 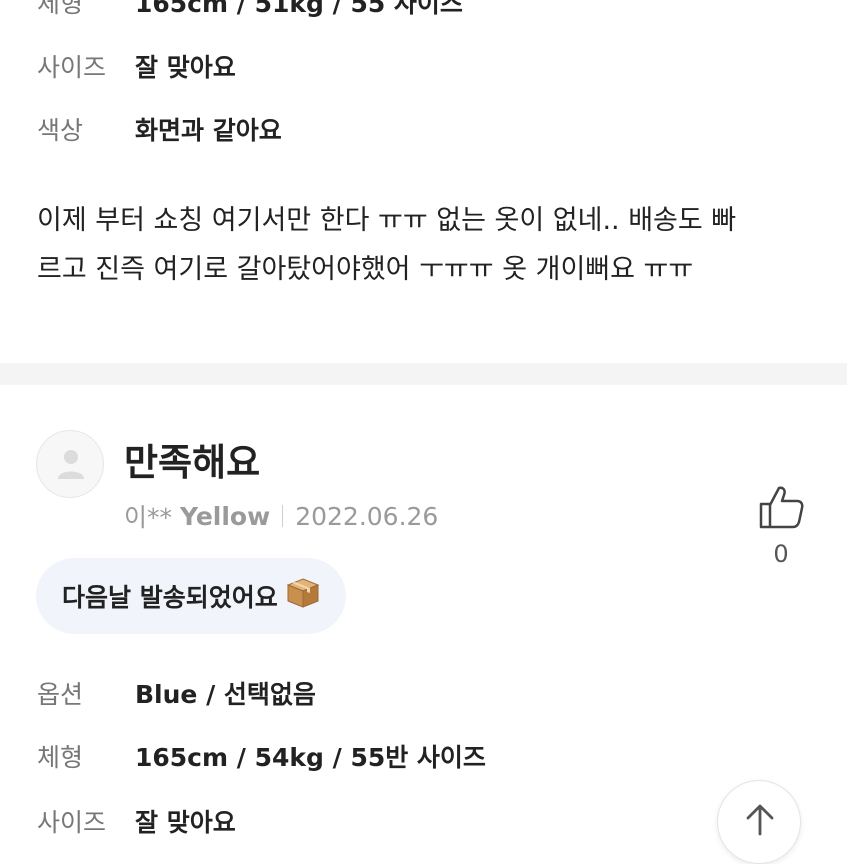 I want to click on review-meta: 이** Yellow 2022.06.26, so click(x=281, y=516).